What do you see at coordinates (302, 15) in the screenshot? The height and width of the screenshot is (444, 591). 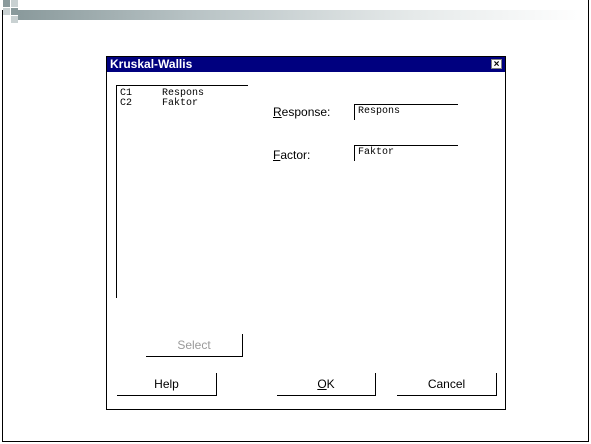 I see `deco-gradient-bar` at bounding box center [302, 15].